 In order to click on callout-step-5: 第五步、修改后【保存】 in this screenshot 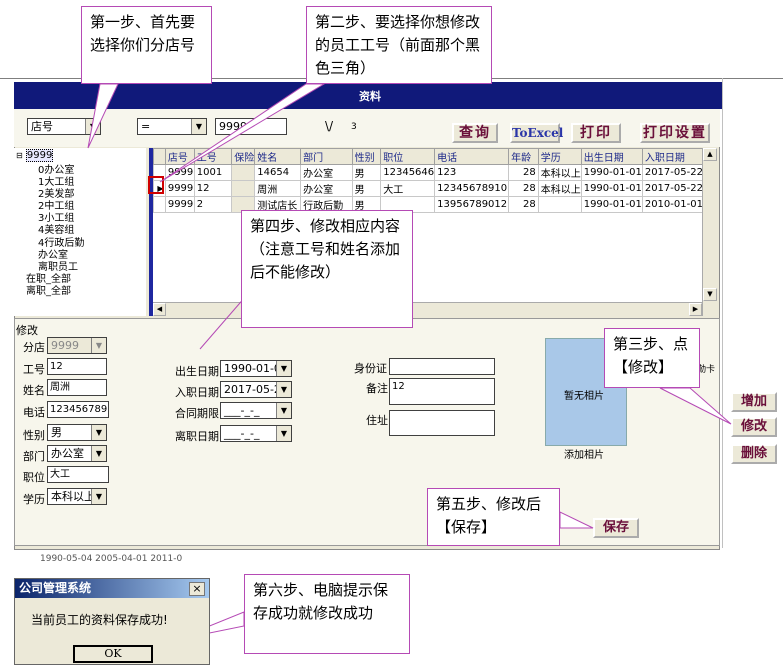, I will do `click(493, 517)`.